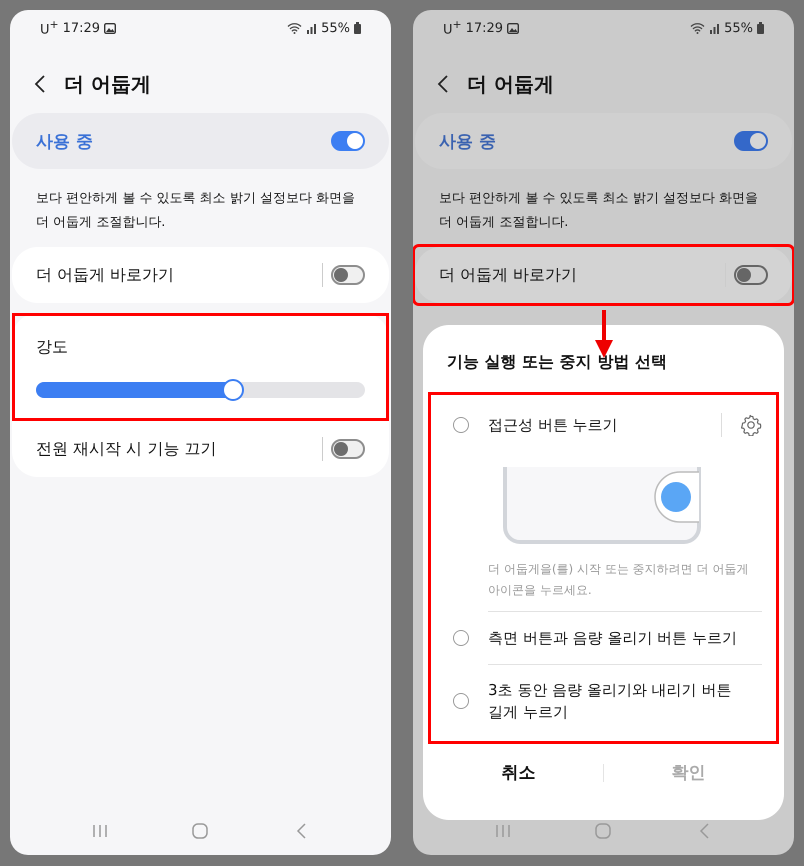 The image size is (804, 866). What do you see at coordinates (519, 772) in the screenshot?
I see `dialog-button: 취소` at bounding box center [519, 772].